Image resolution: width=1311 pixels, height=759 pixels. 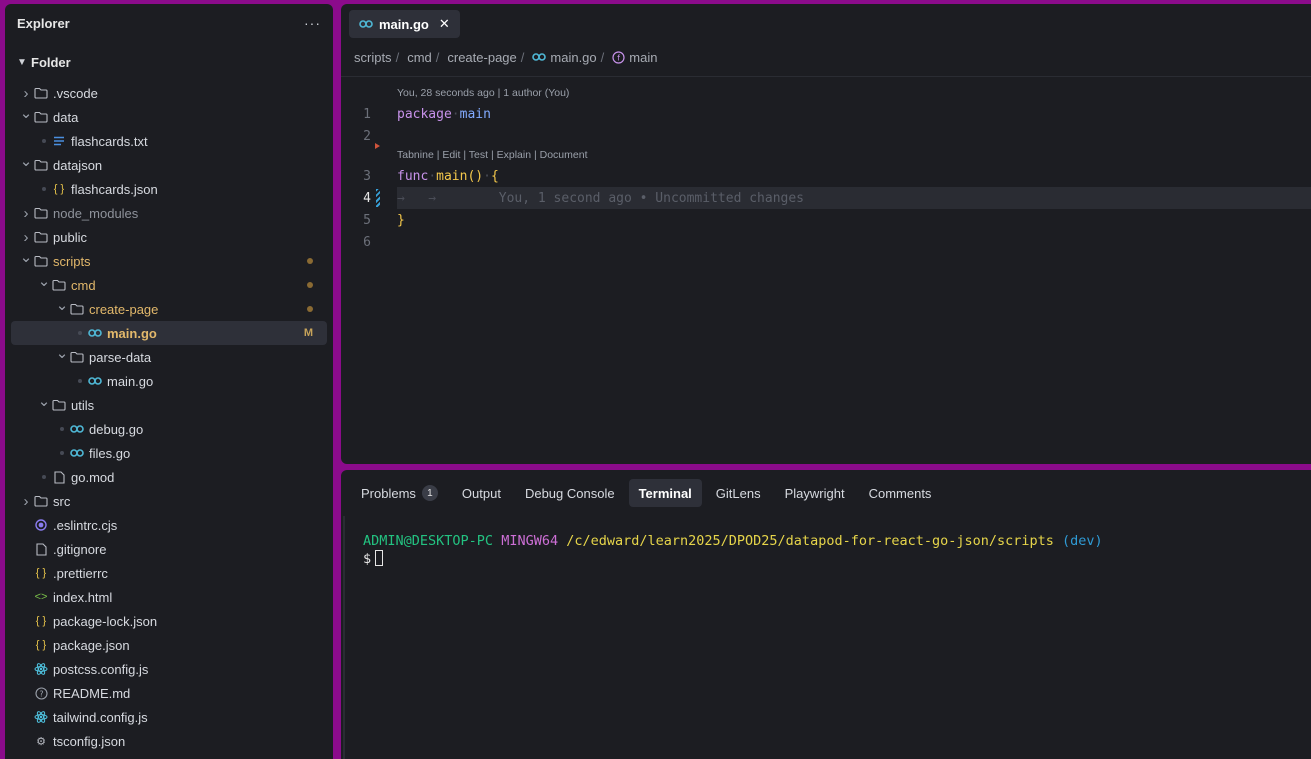 I want to click on tree-file: main.go M, so click(x=169, y=333).